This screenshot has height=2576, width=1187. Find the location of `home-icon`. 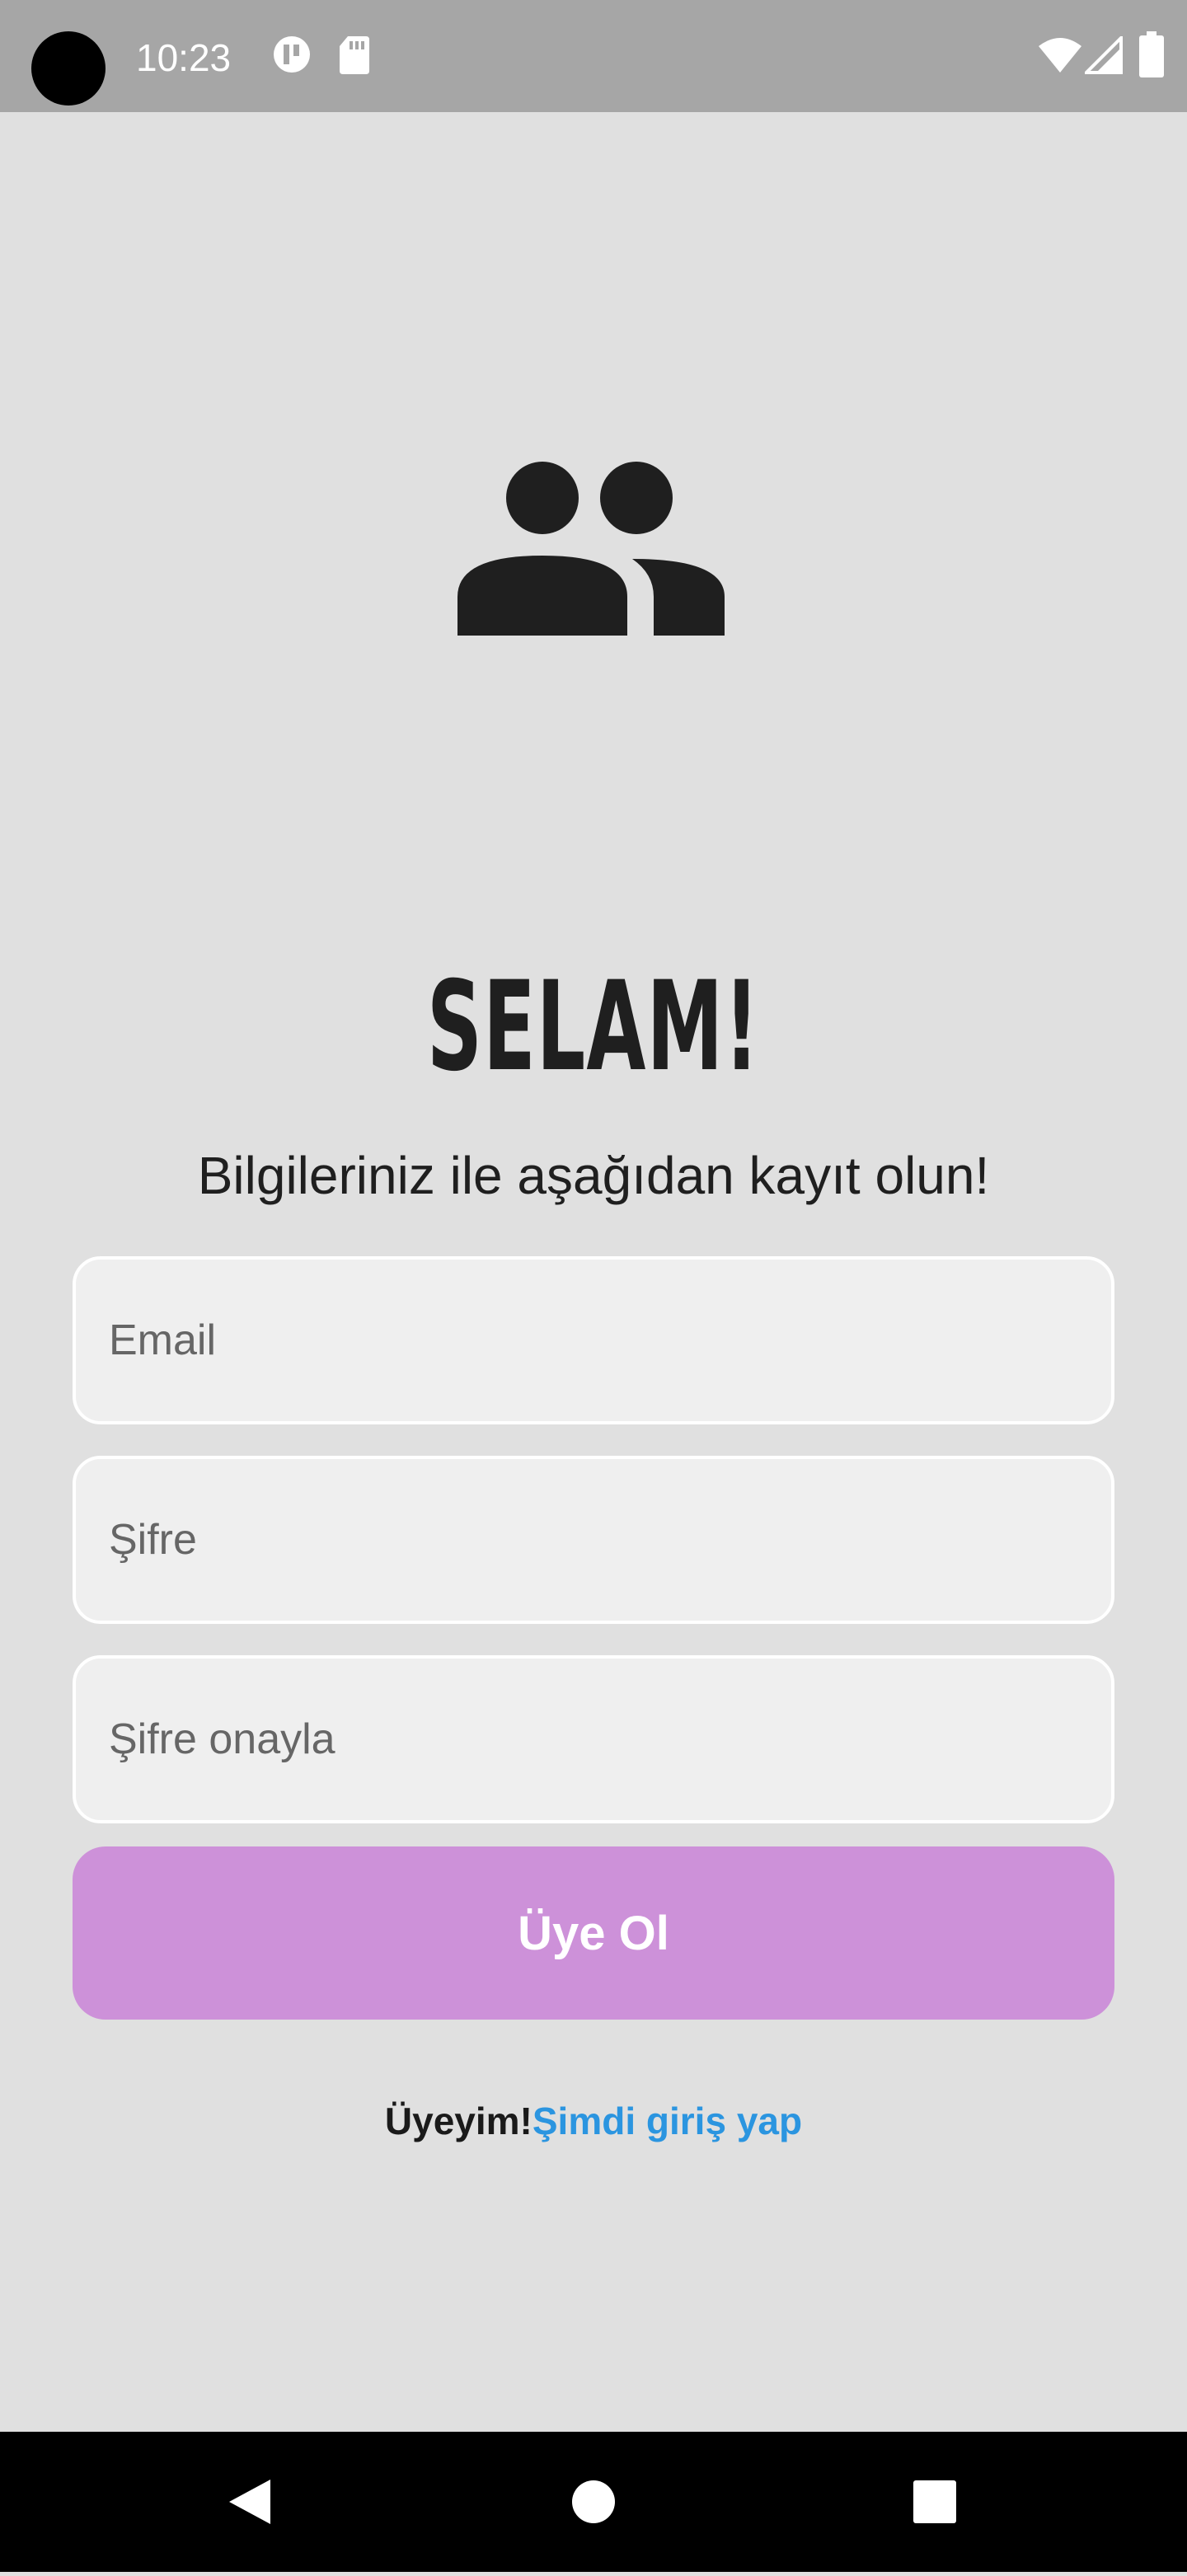

home-icon is located at coordinates (593, 2502).